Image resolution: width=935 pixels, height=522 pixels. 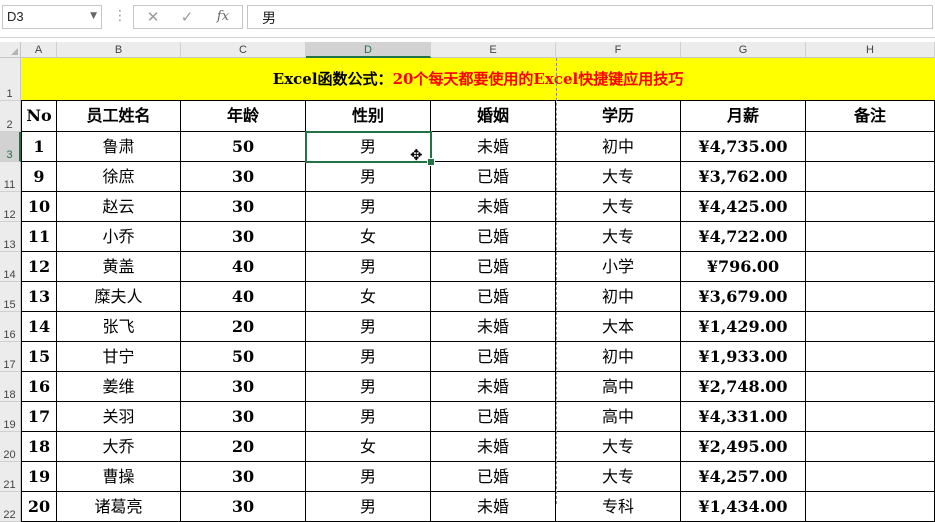 What do you see at coordinates (243, 116) in the screenshot?
I see `header-cell-age: 年龄` at bounding box center [243, 116].